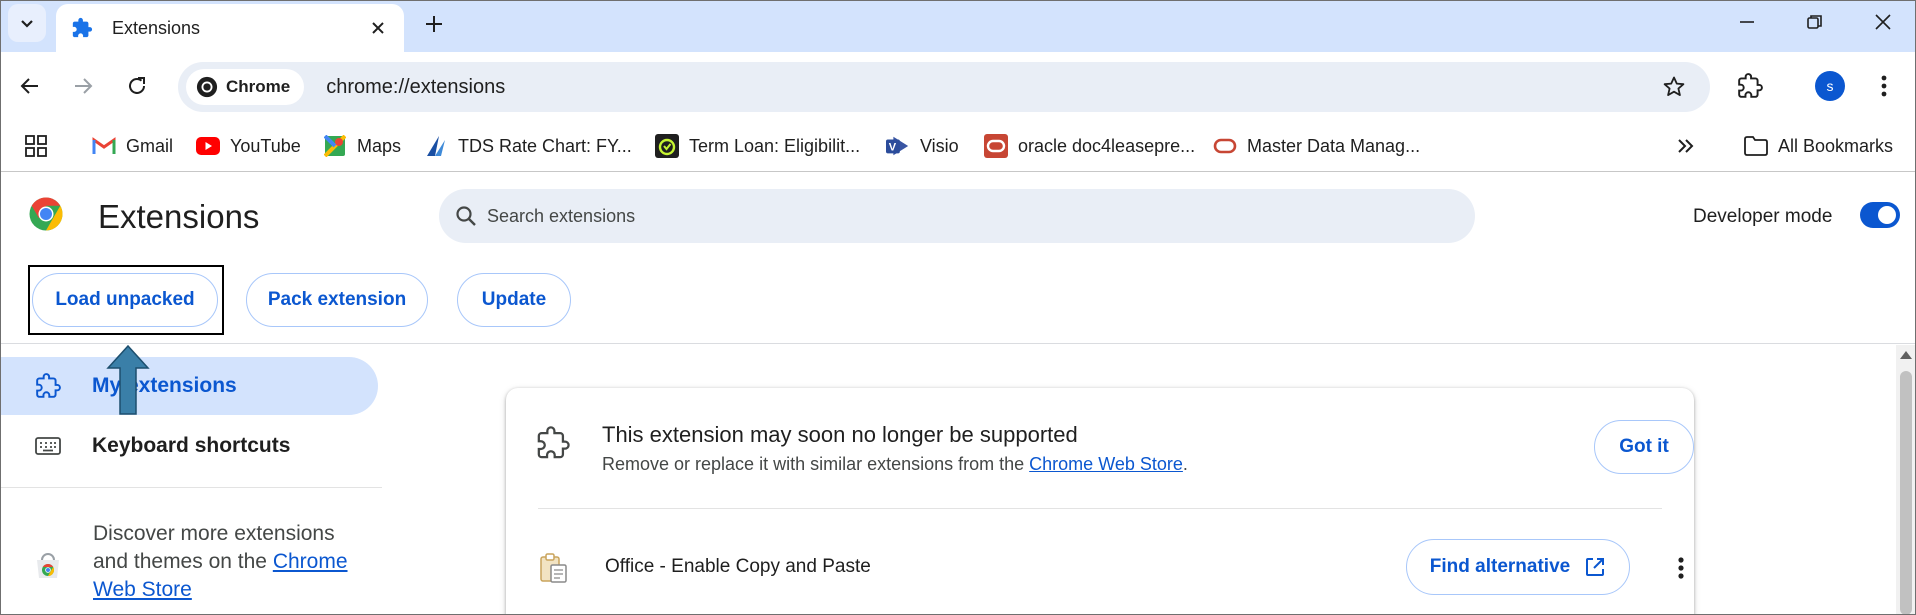 The image size is (1916, 615). I want to click on arrow-left-icon, so click(29, 86).